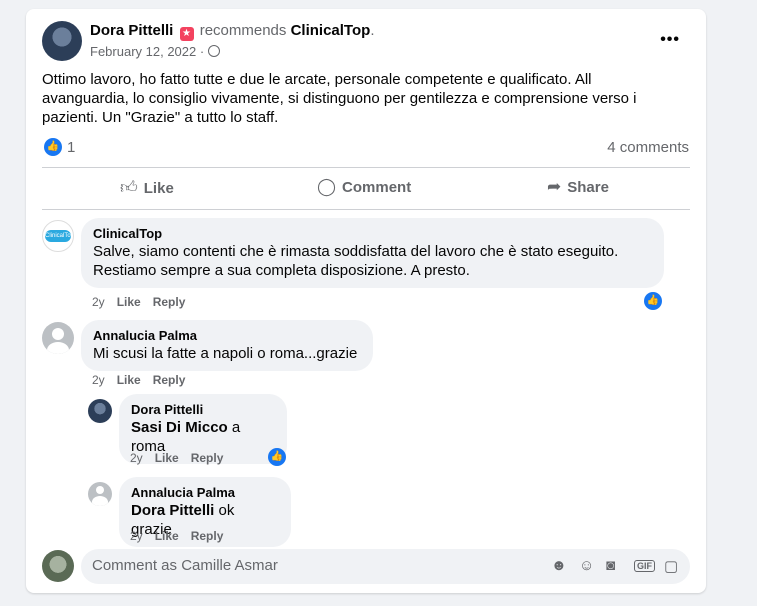 This screenshot has height=606, width=757. What do you see at coordinates (214, 51) in the screenshot?
I see `globe-icon` at bounding box center [214, 51].